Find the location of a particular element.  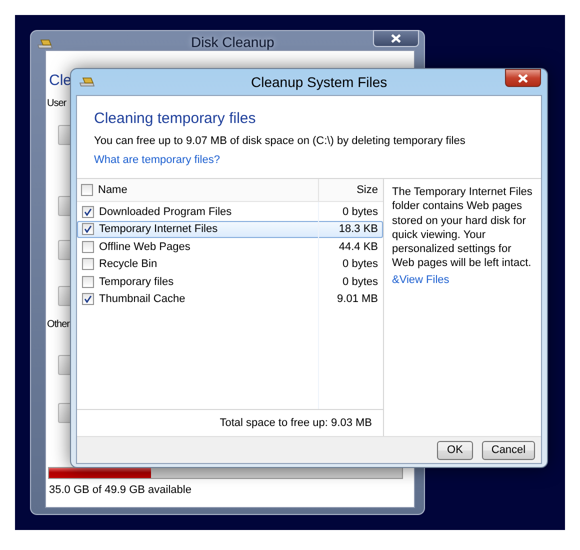

category-size: 9.01 MB is located at coordinates (357, 299).